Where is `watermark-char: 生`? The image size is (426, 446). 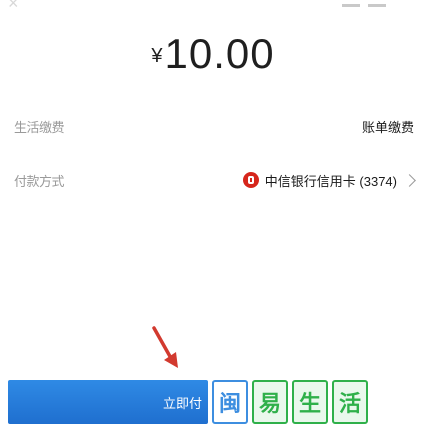
watermark-char: 生 is located at coordinates (310, 402).